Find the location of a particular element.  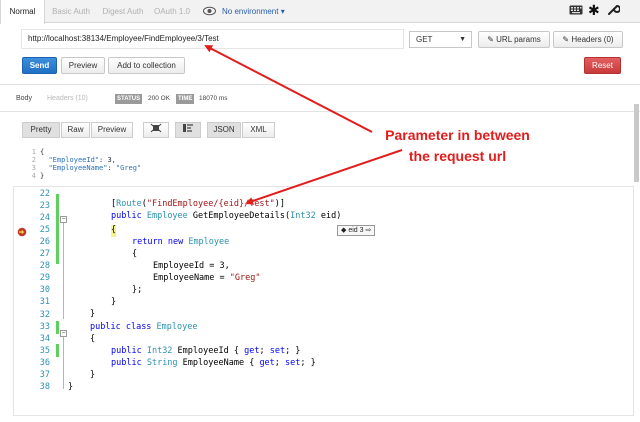

annotation-arrows is located at coordinates (303, 125).